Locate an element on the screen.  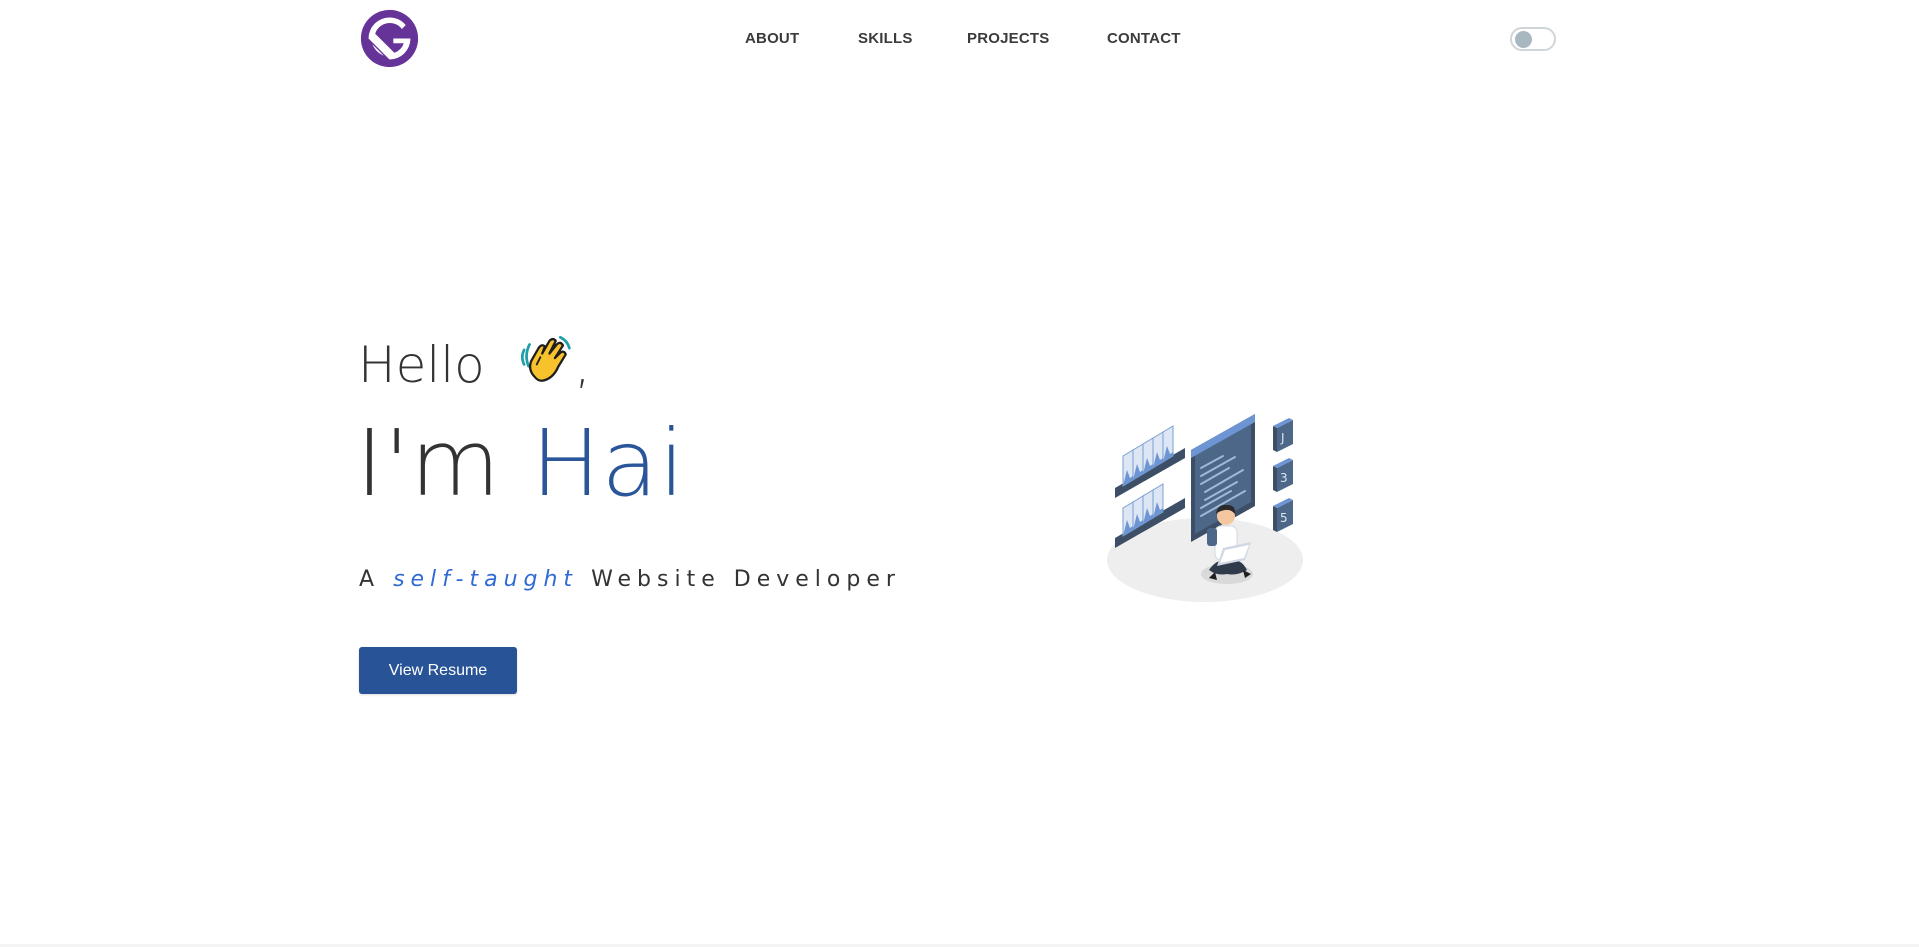
nav-contact: CONTACT is located at coordinates (1144, 38).